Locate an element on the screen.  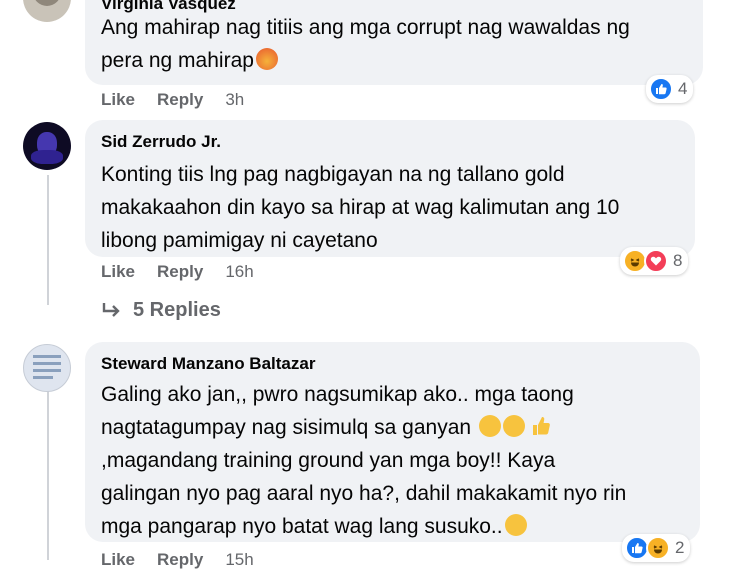
comment-actions: Like Reply 15h is located at coordinates (188, 560).